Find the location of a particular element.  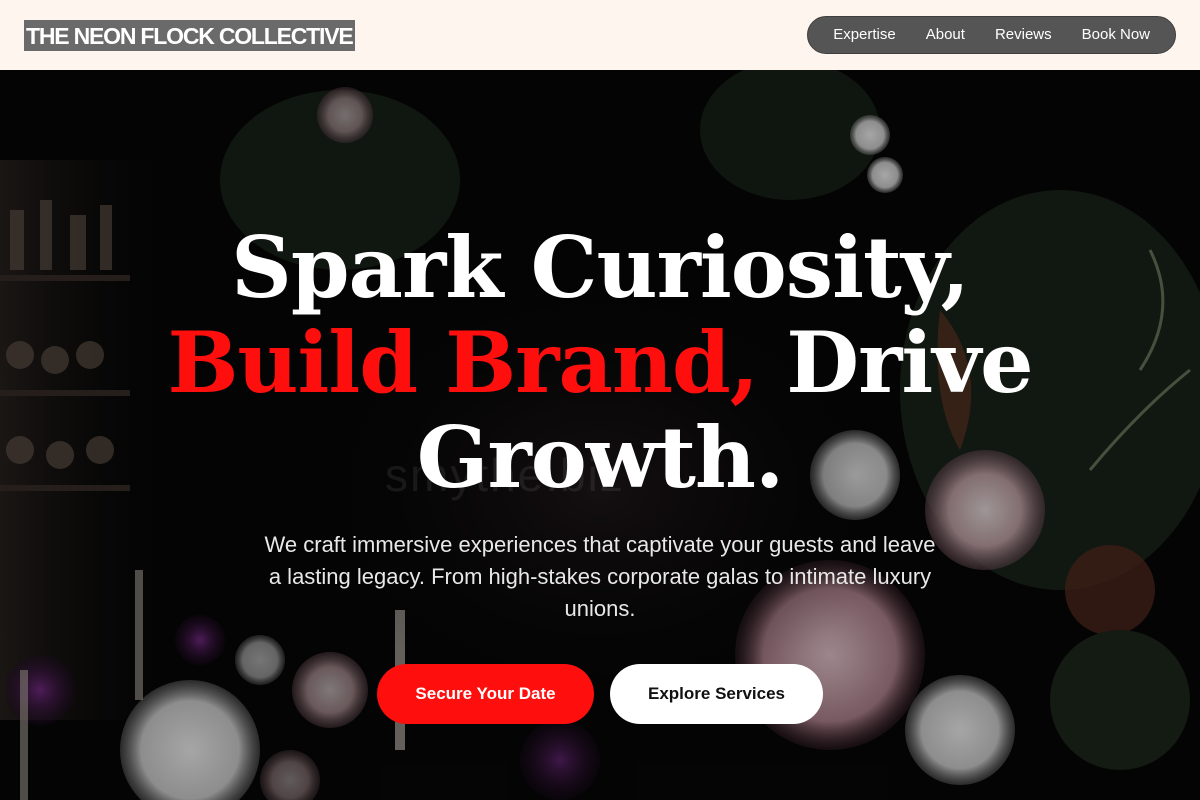

nav-link-book-now: Book Now is located at coordinates (1116, 35).